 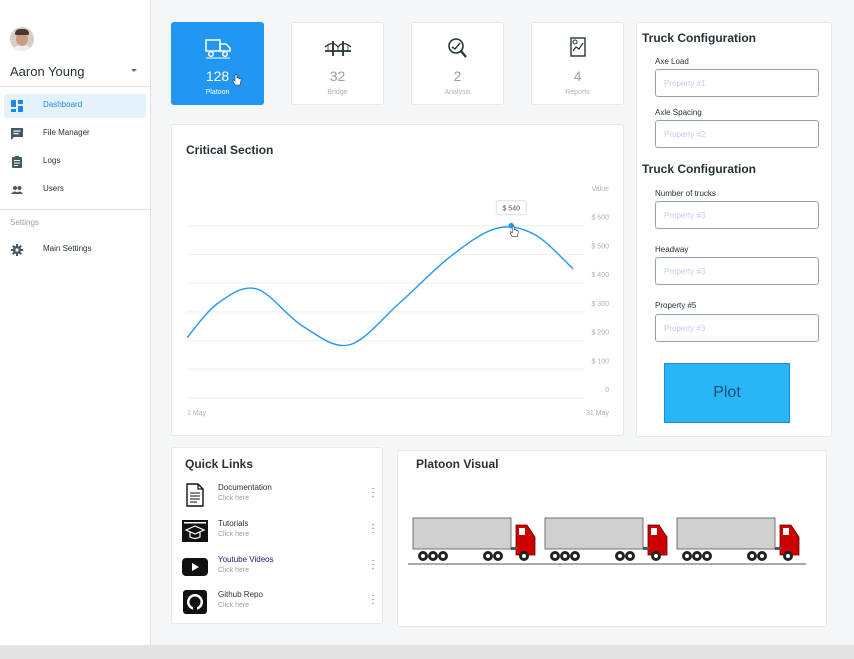 What do you see at coordinates (197, 413) in the screenshot?
I see `x-tick-label: 1 May` at bounding box center [197, 413].